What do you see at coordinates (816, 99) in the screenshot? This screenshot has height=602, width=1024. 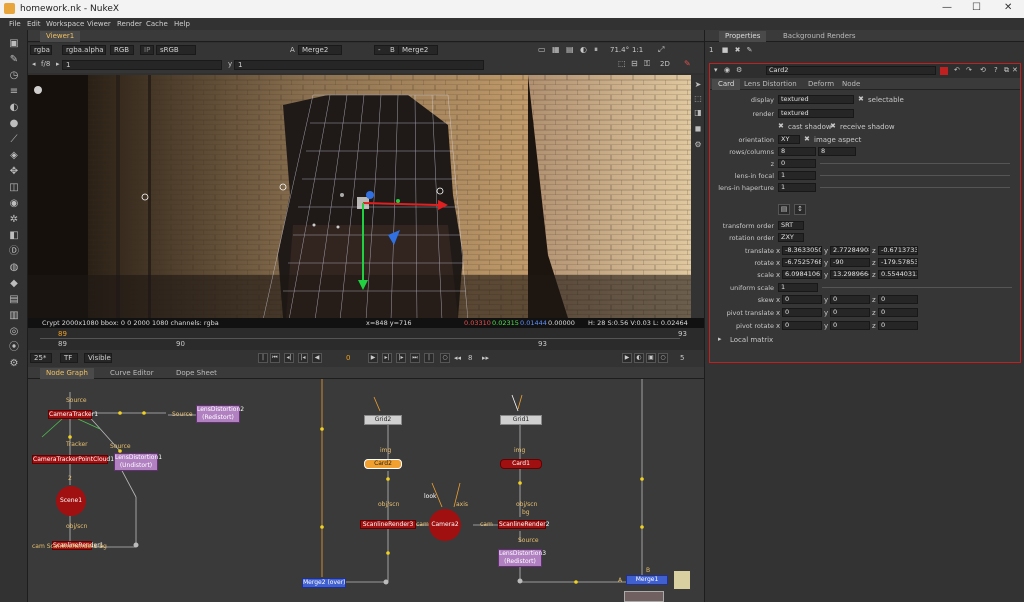 I see `display-select: textured` at bounding box center [816, 99].